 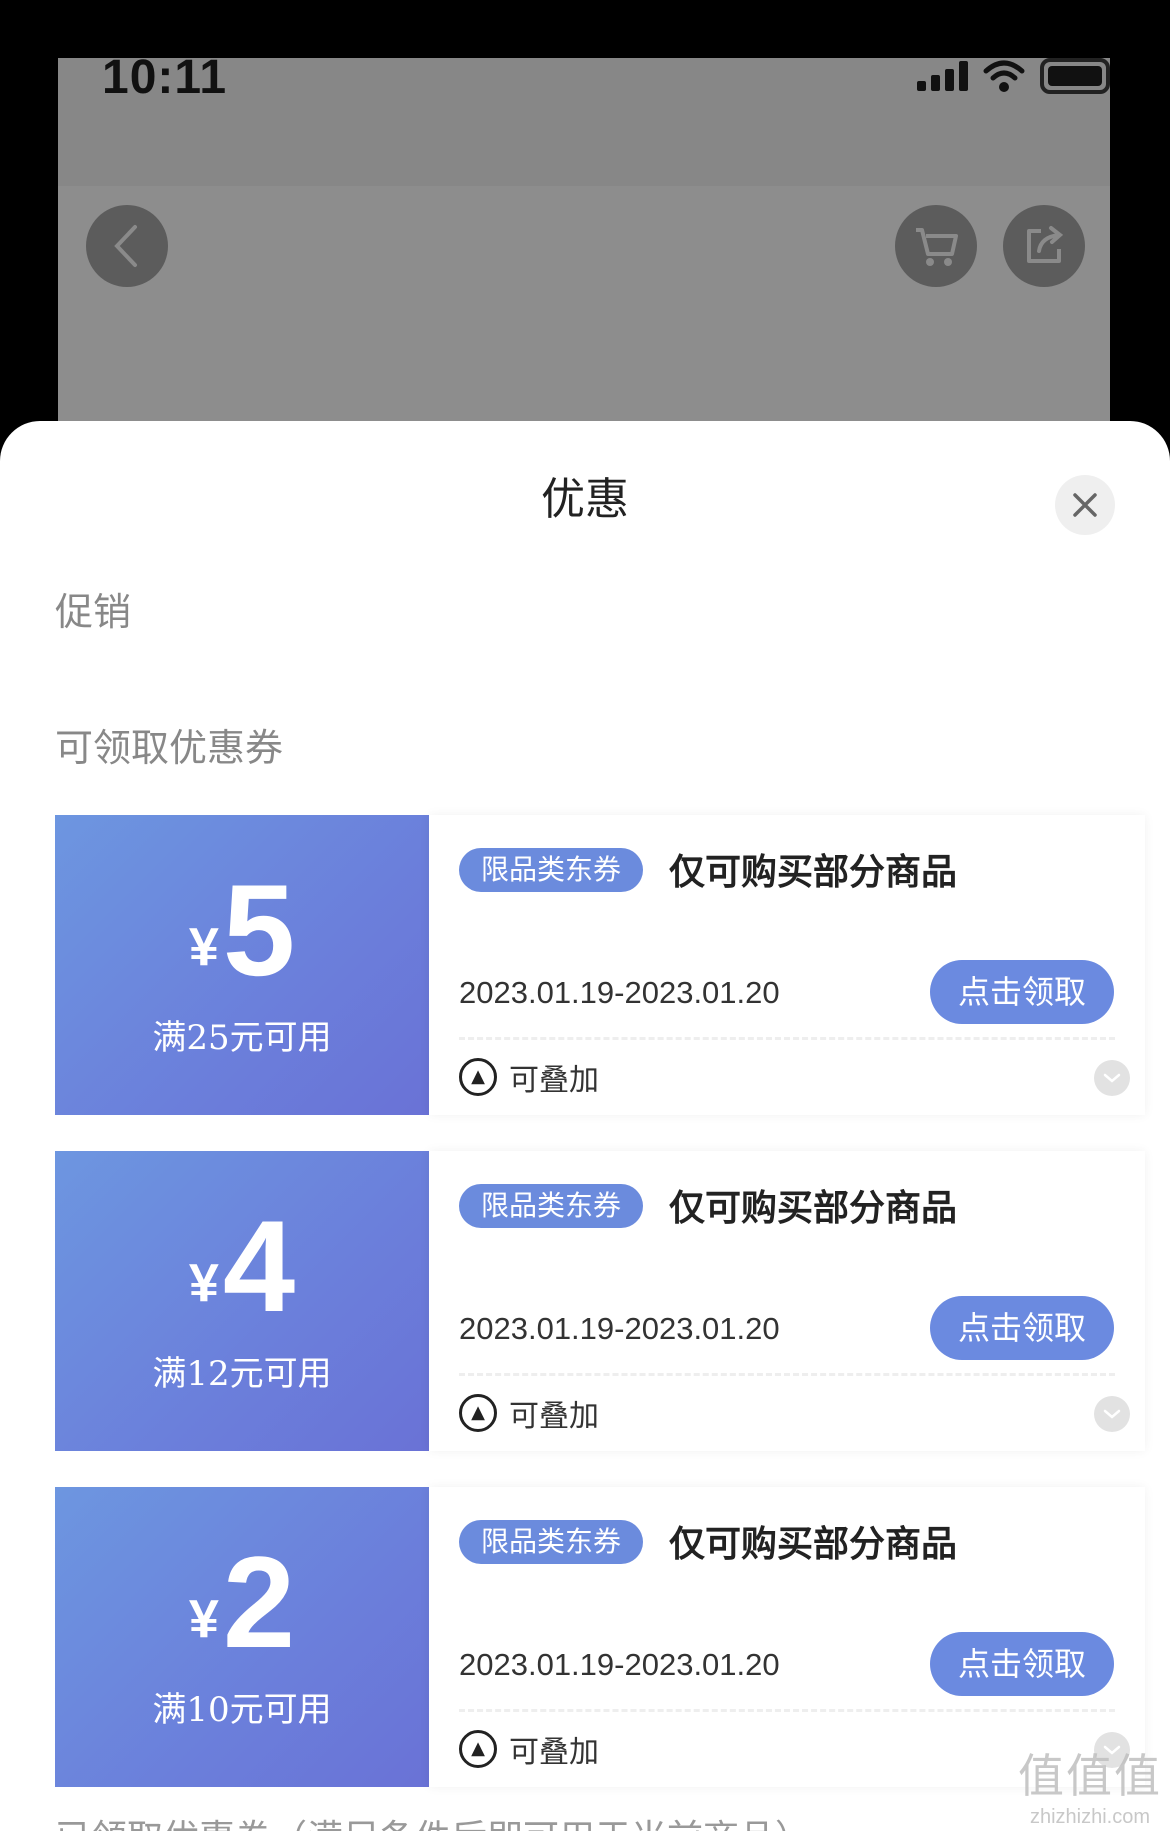 What do you see at coordinates (584, 122) in the screenshot?
I see `status-bar: 10:11` at bounding box center [584, 122].